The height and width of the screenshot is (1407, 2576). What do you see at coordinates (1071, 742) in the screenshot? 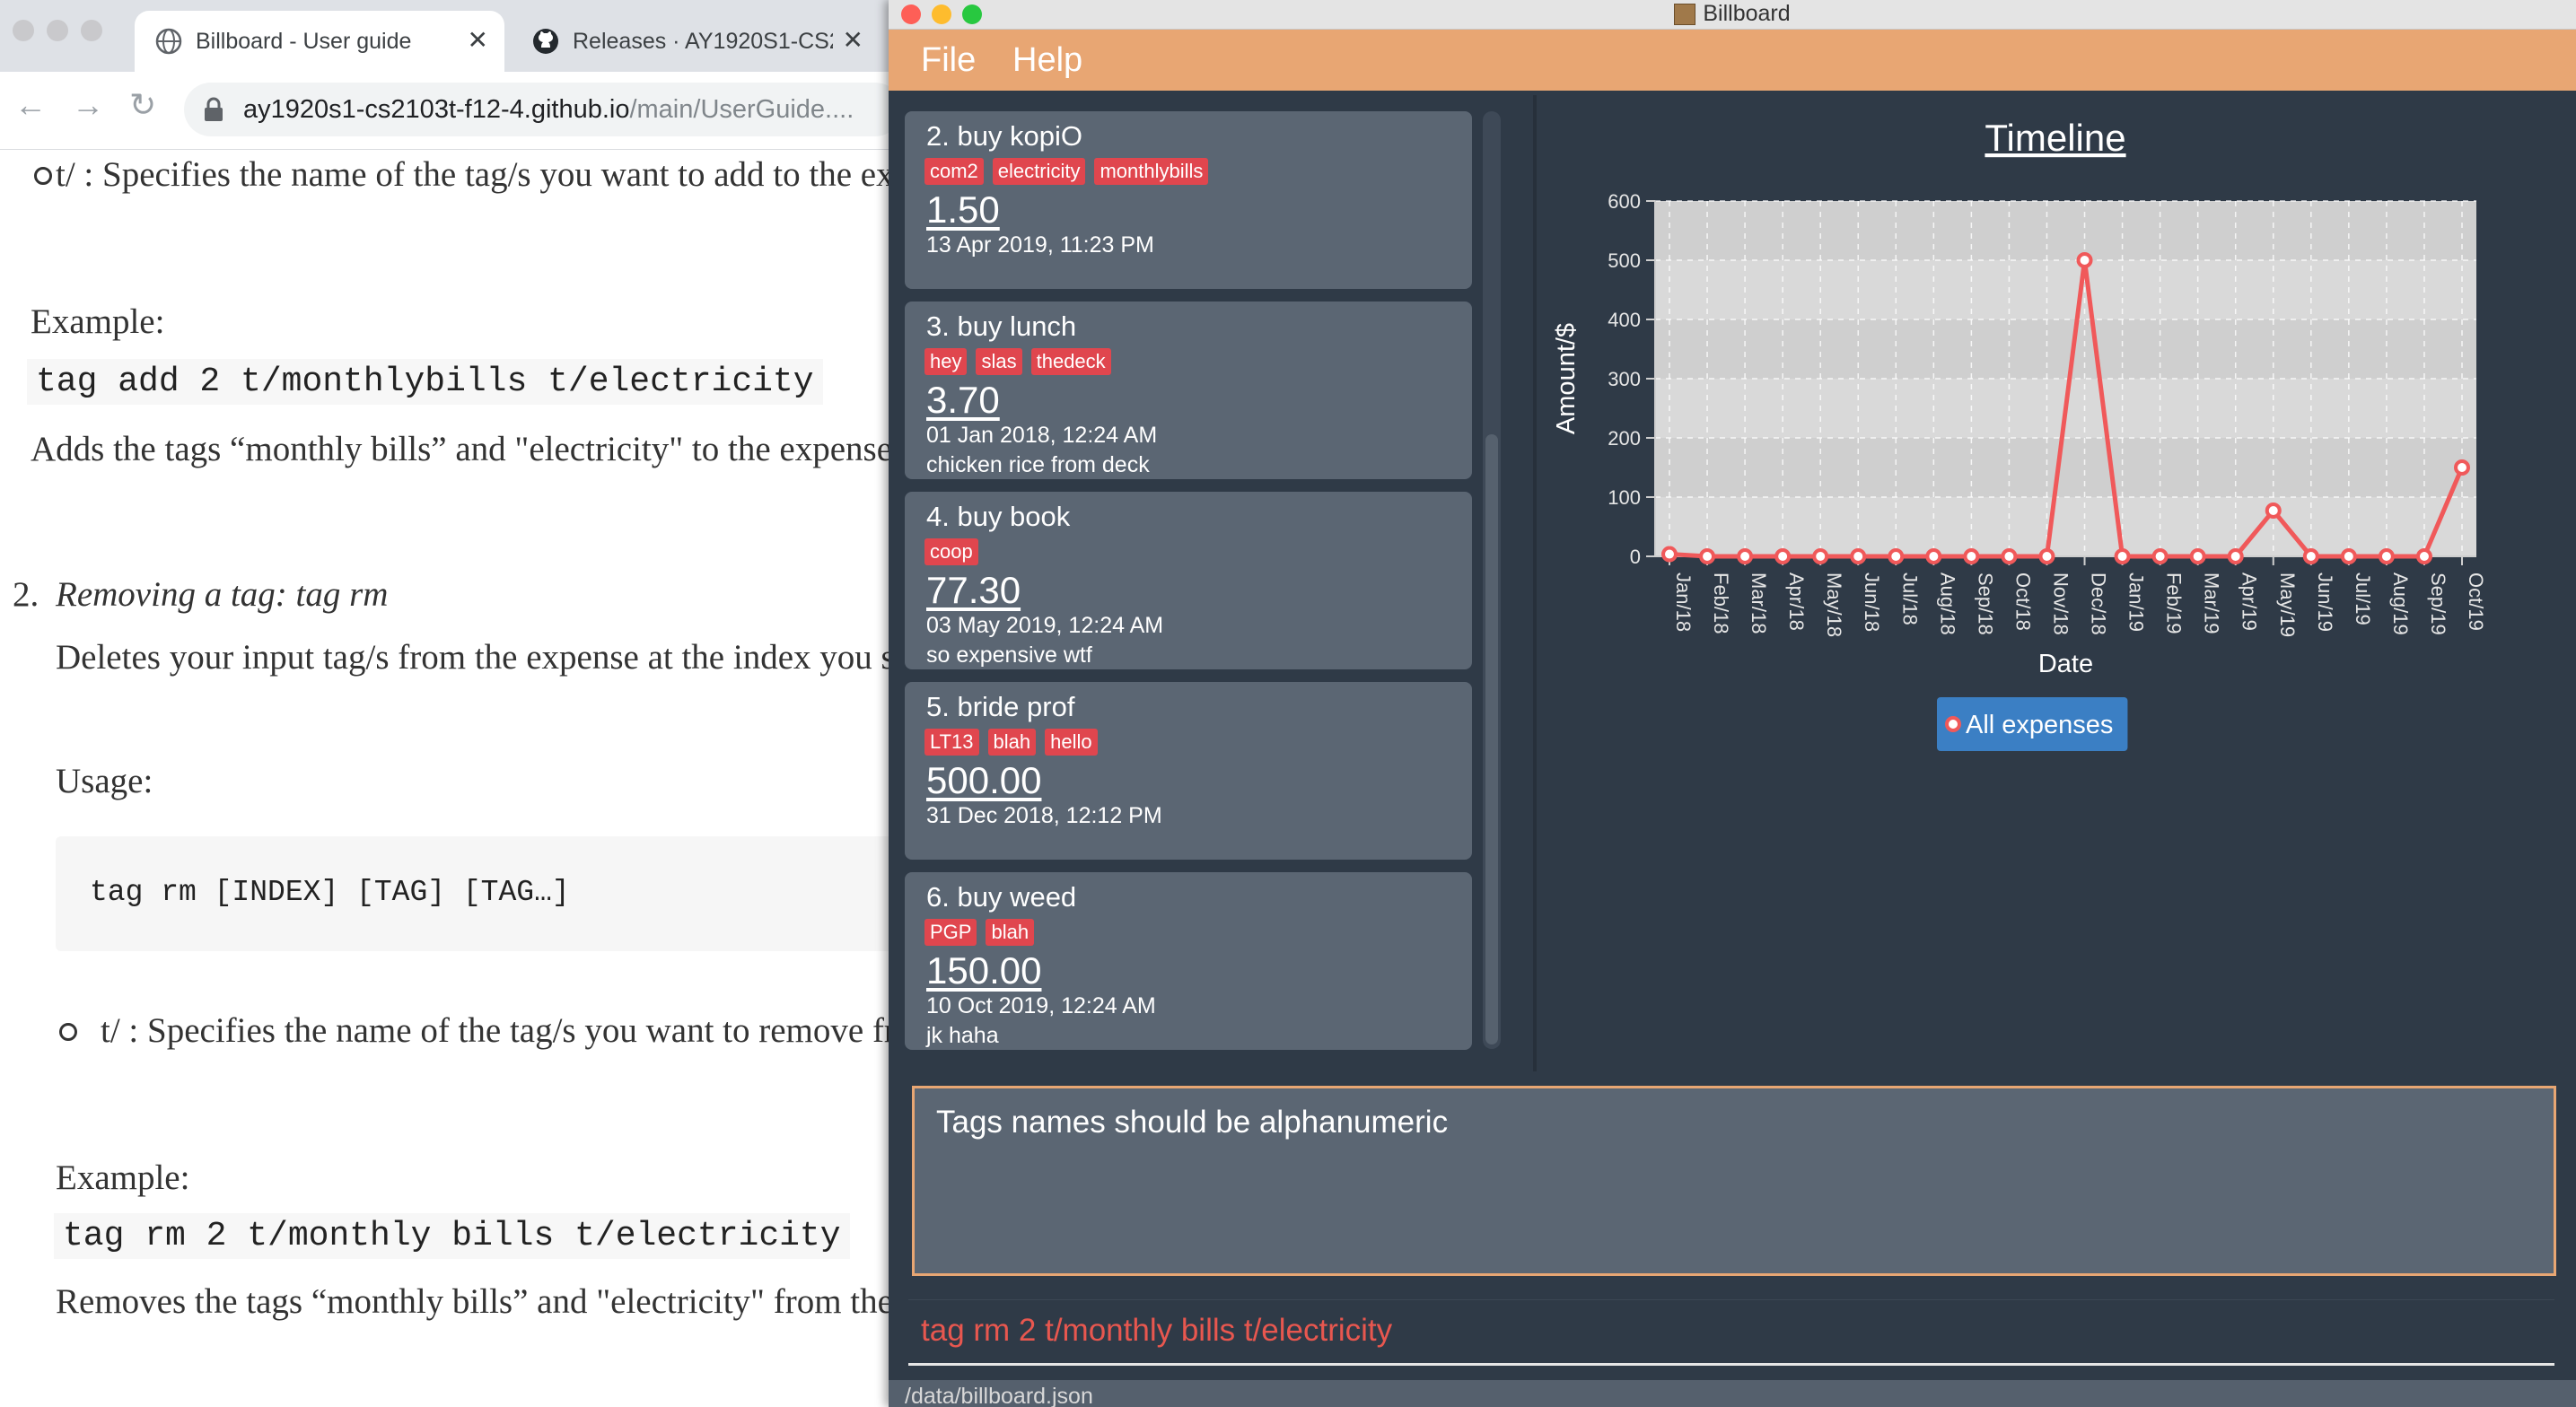
I see `tag-badge: hello` at bounding box center [1071, 742].